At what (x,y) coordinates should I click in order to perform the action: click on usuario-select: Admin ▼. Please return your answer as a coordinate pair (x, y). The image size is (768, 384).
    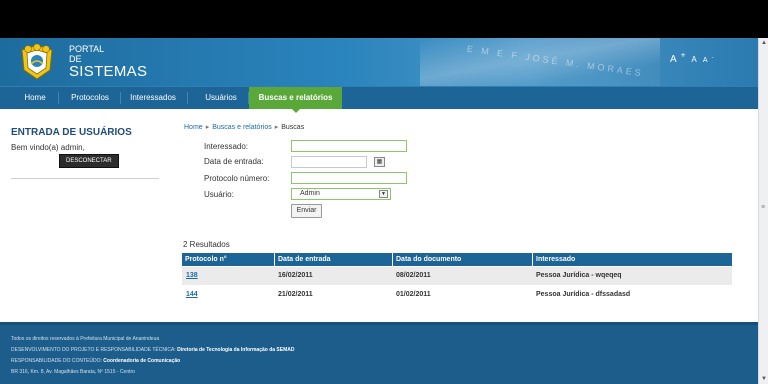
    Looking at the image, I should click on (341, 194).